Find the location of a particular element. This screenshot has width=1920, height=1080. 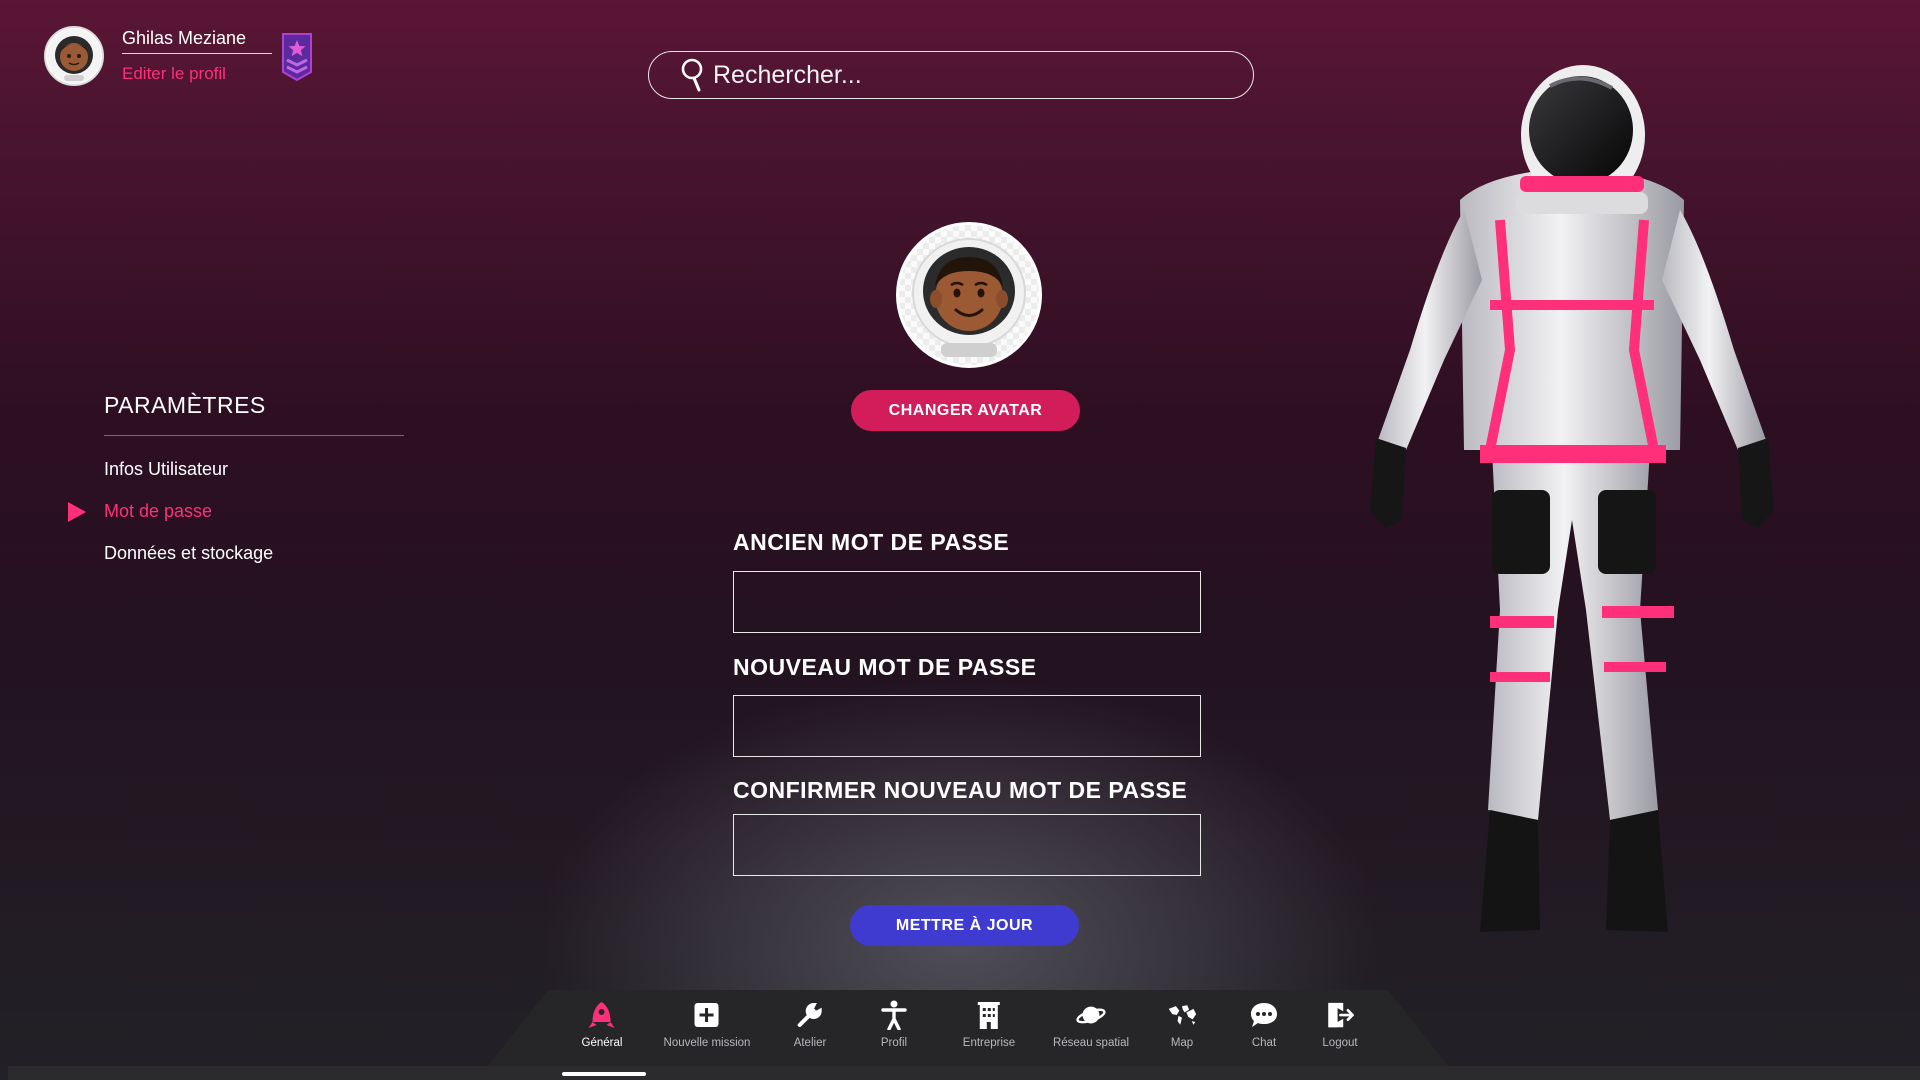

nav-label: Général is located at coordinates (602, 1043).